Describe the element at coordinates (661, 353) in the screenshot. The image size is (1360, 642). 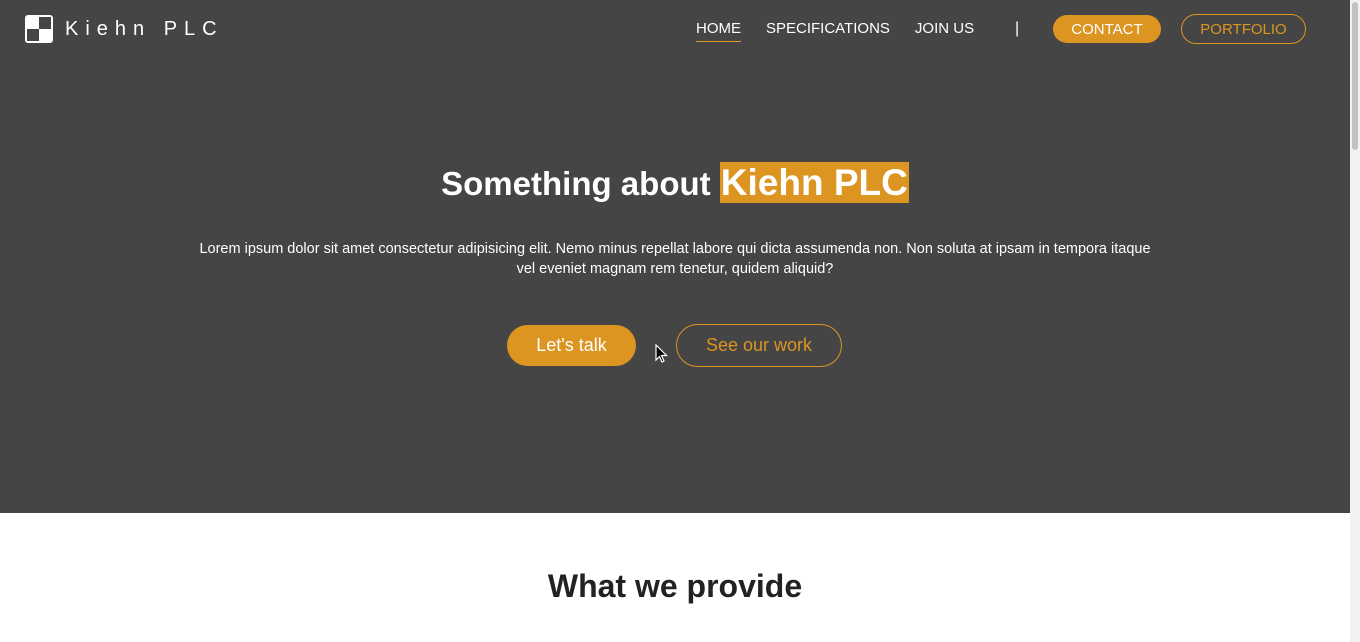
I see `mouse-pointer-icon` at that location.